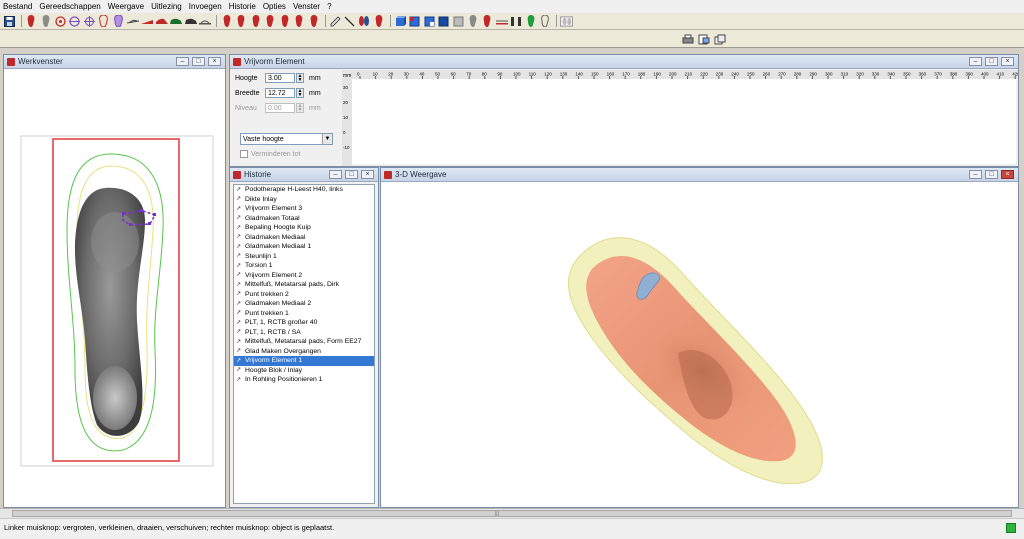 Image resolution: width=1024 pixels, height=539 pixels. Describe the element at coordinates (280, 93) in the screenshot. I see `breedte-input: 12.72` at that location.